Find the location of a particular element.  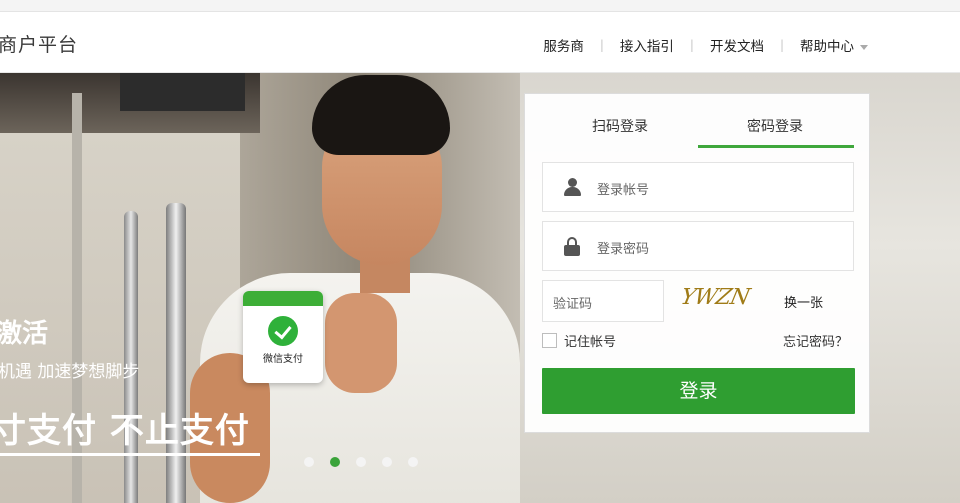

forgot-password-link: 忘记密码？ is located at coordinates (815, 340).